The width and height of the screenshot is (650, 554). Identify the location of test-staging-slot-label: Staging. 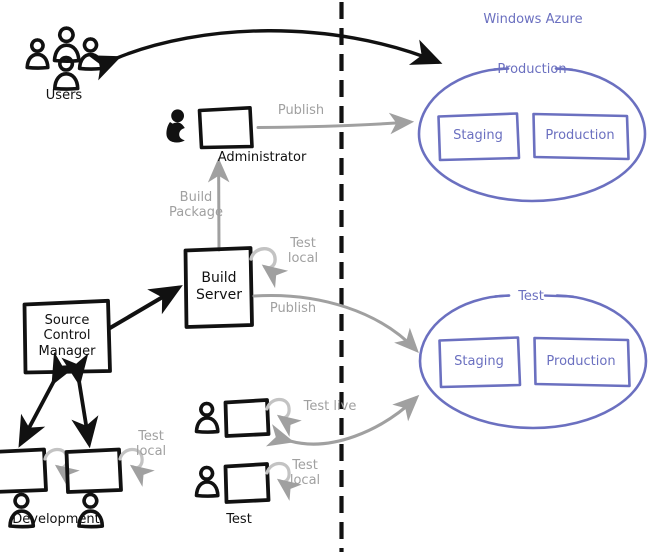
(479, 361).